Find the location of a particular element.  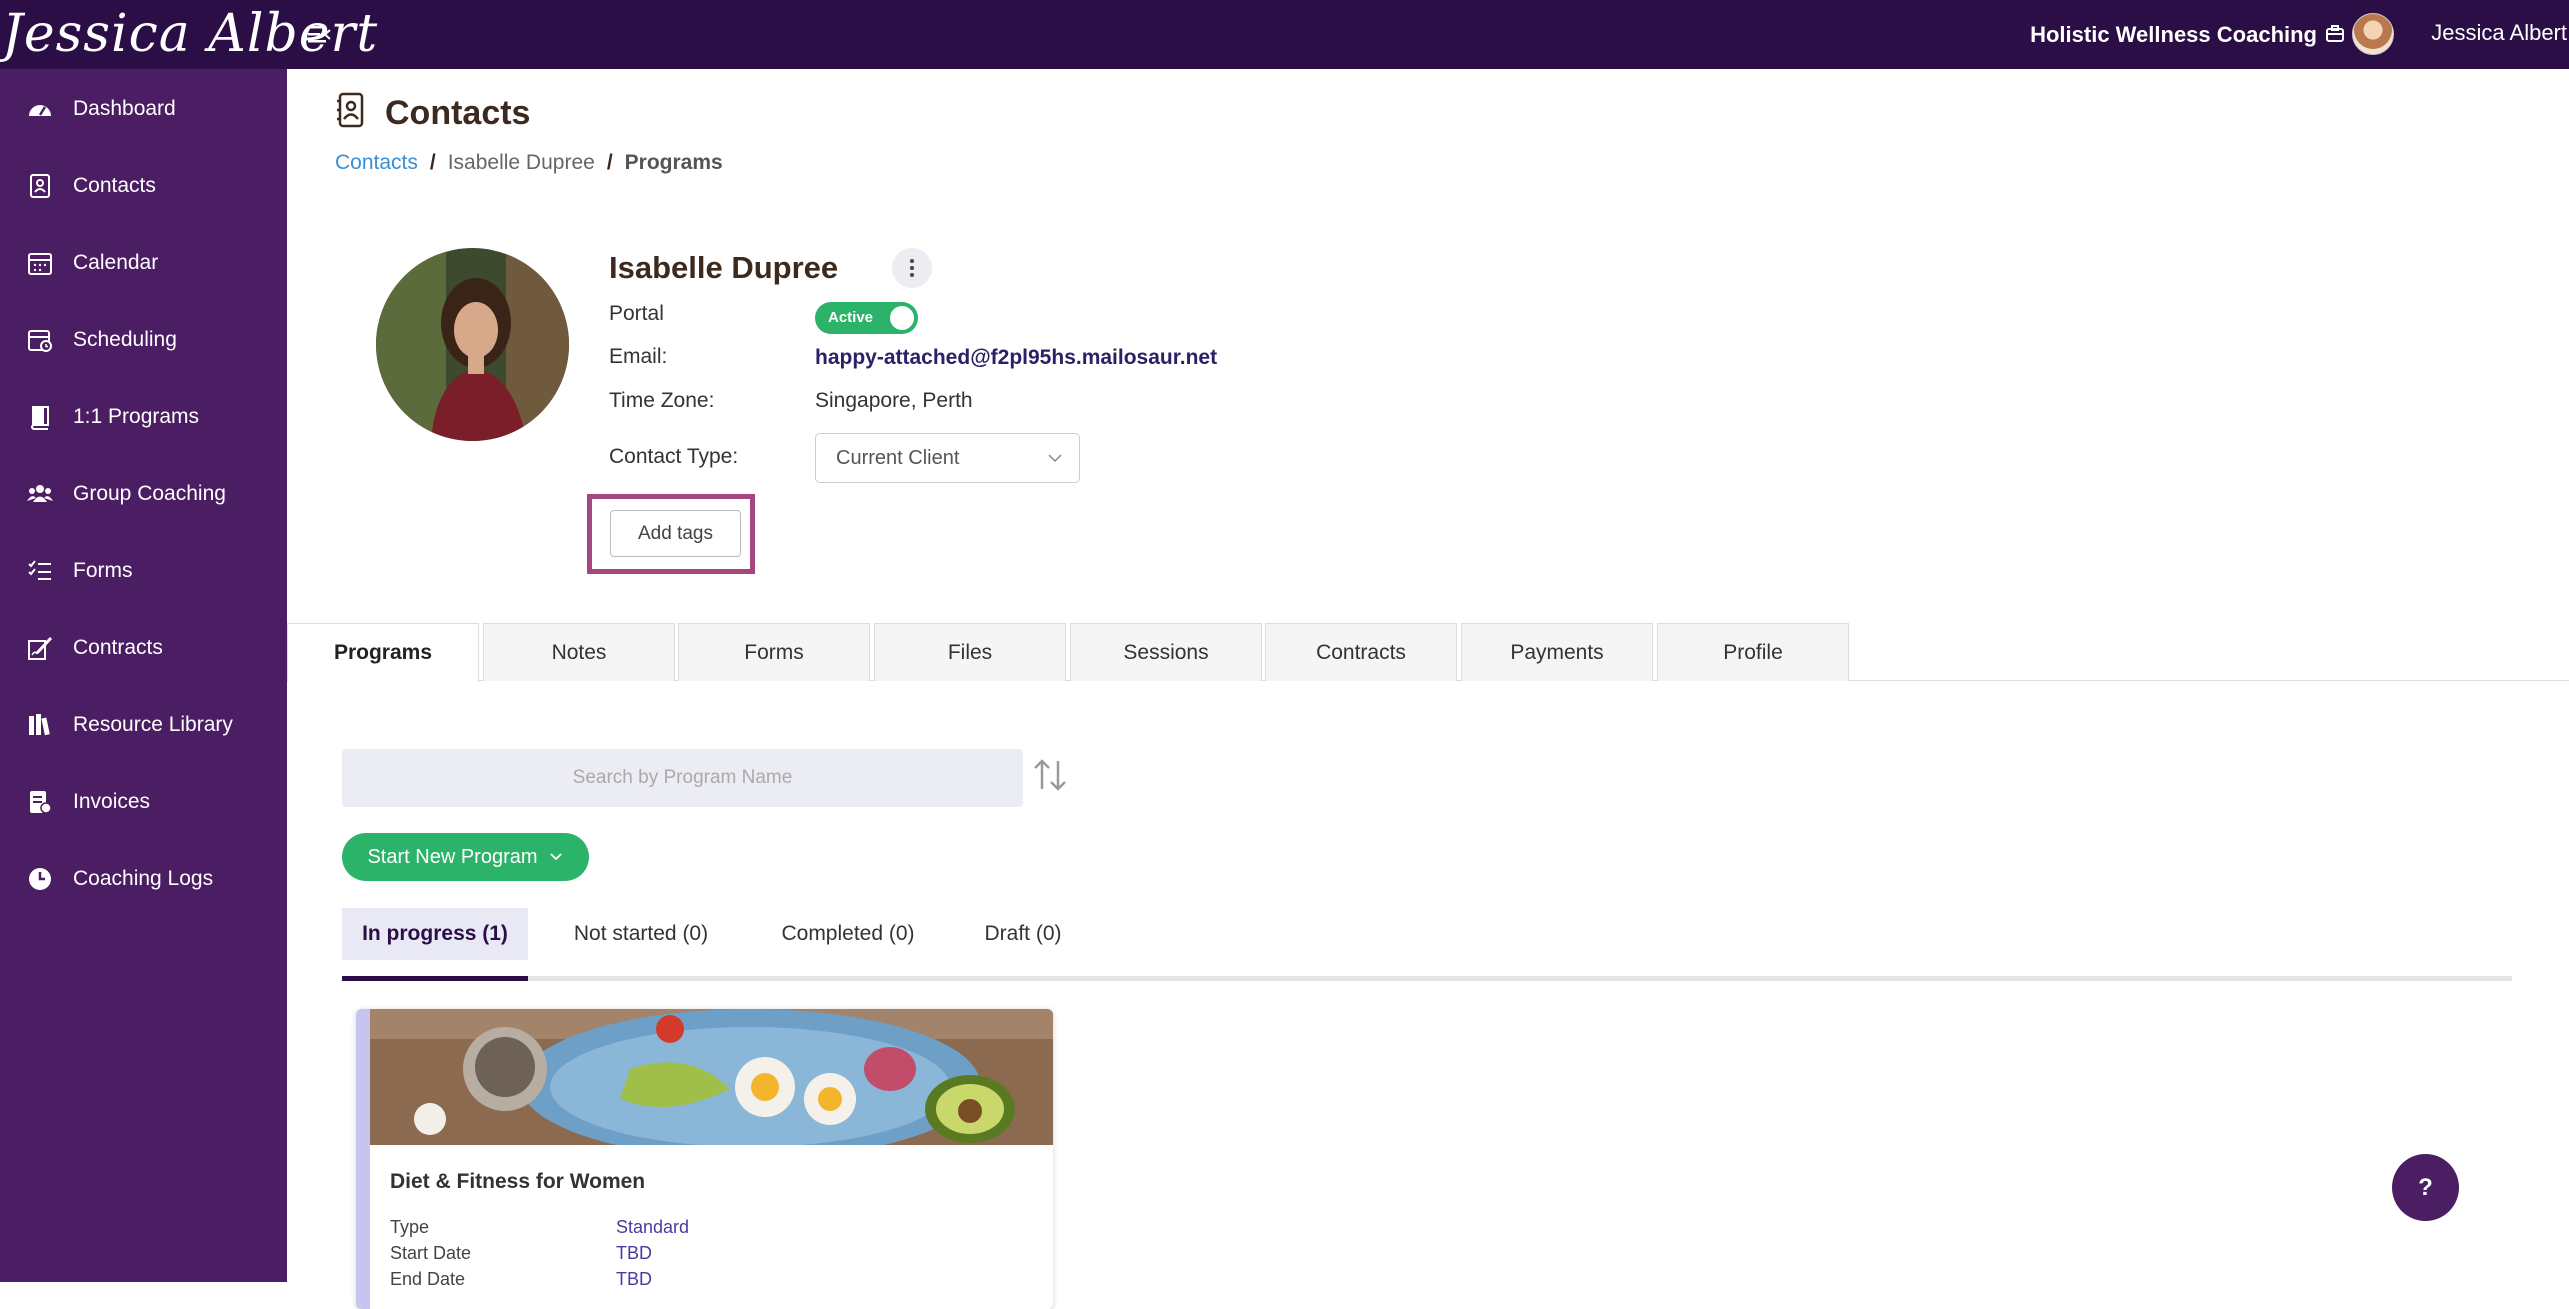

avatar is located at coordinates (2373, 34).